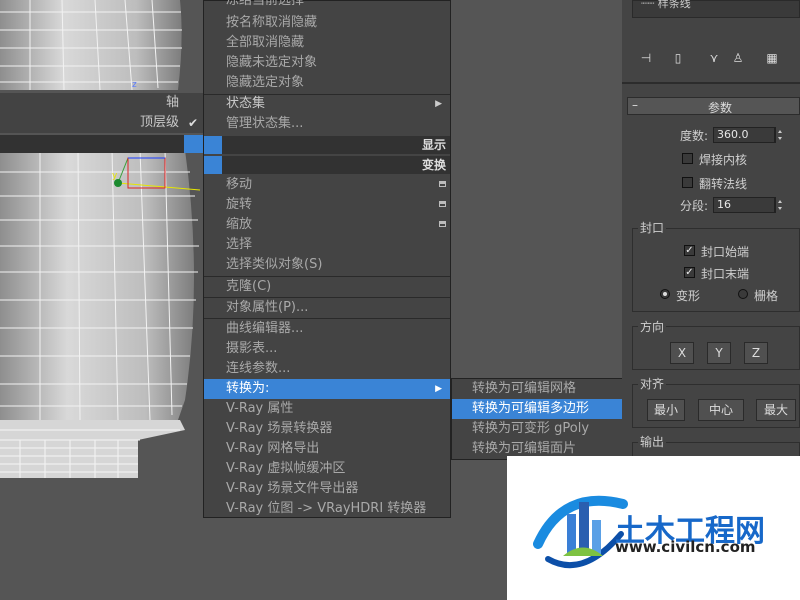 The height and width of the screenshot is (600, 800). Describe the element at coordinates (725, 252) in the screenshot. I see `cap-start-label: 封口始端` at that location.